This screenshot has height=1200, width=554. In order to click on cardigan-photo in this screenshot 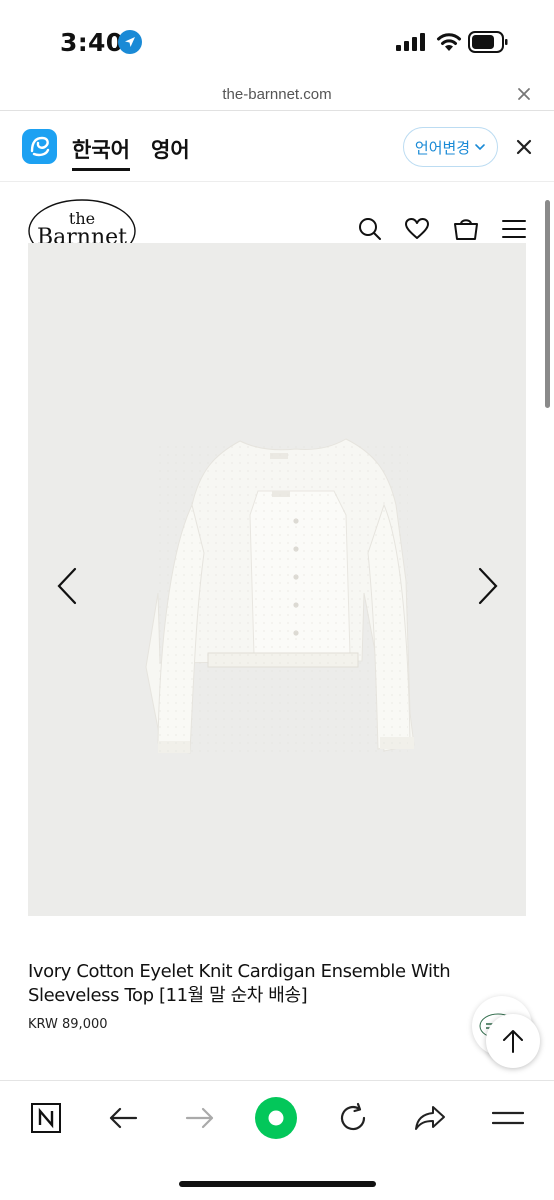, I will do `click(280, 596)`.